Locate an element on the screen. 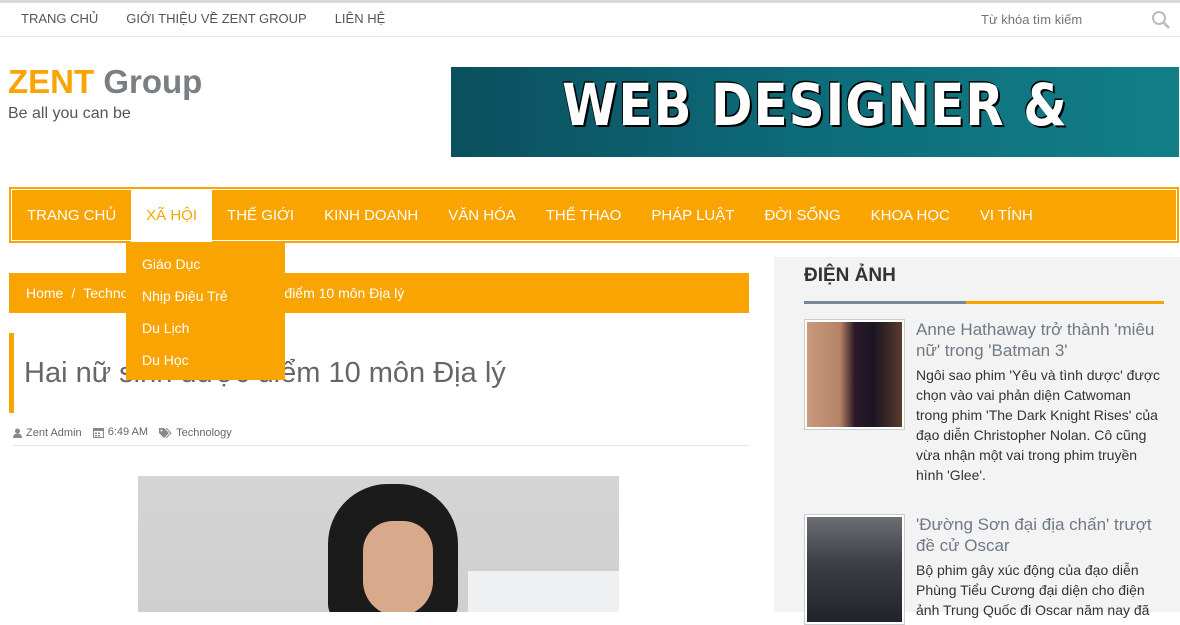 The image size is (1180, 625). post-category-name: Technology is located at coordinates (204, 432).